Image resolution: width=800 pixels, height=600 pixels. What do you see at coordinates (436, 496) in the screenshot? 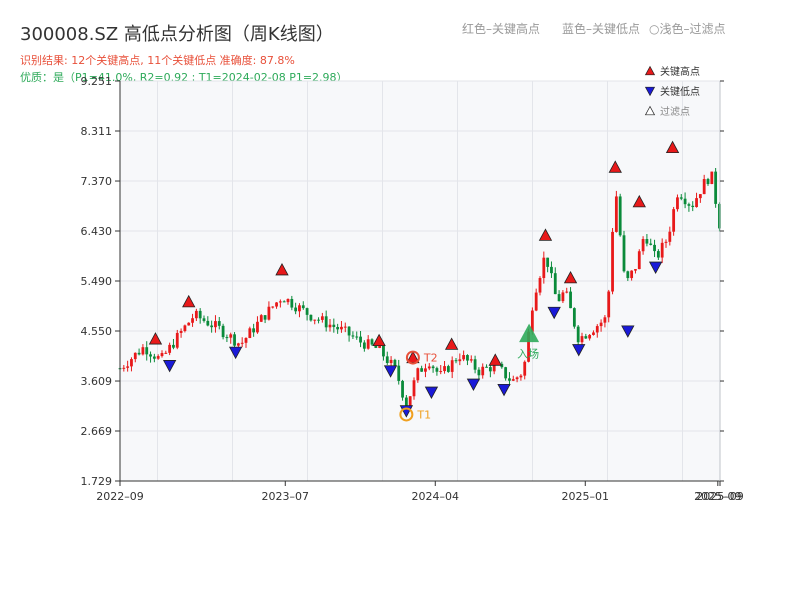
I see `x-tick-label: 2024–04` at bounding box center [436, 496].